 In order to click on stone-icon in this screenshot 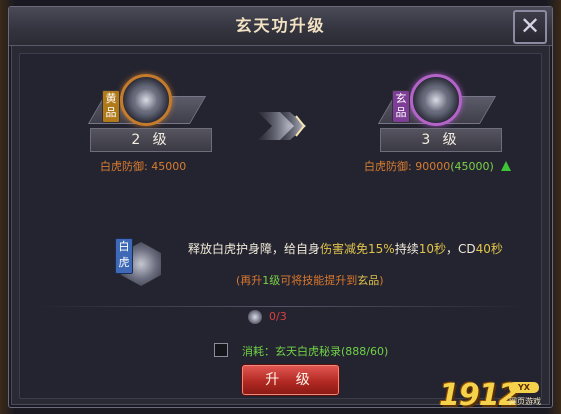, I will do `click(255, 317)`.